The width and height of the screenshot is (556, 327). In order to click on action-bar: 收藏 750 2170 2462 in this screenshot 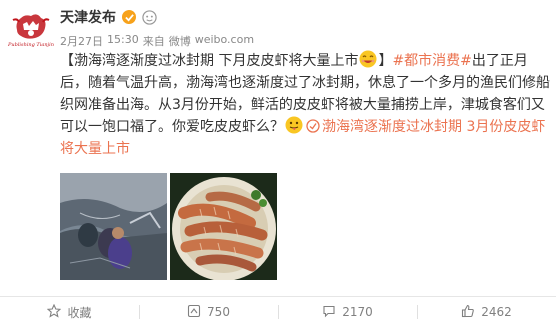, I will do `click(278, 312)`.